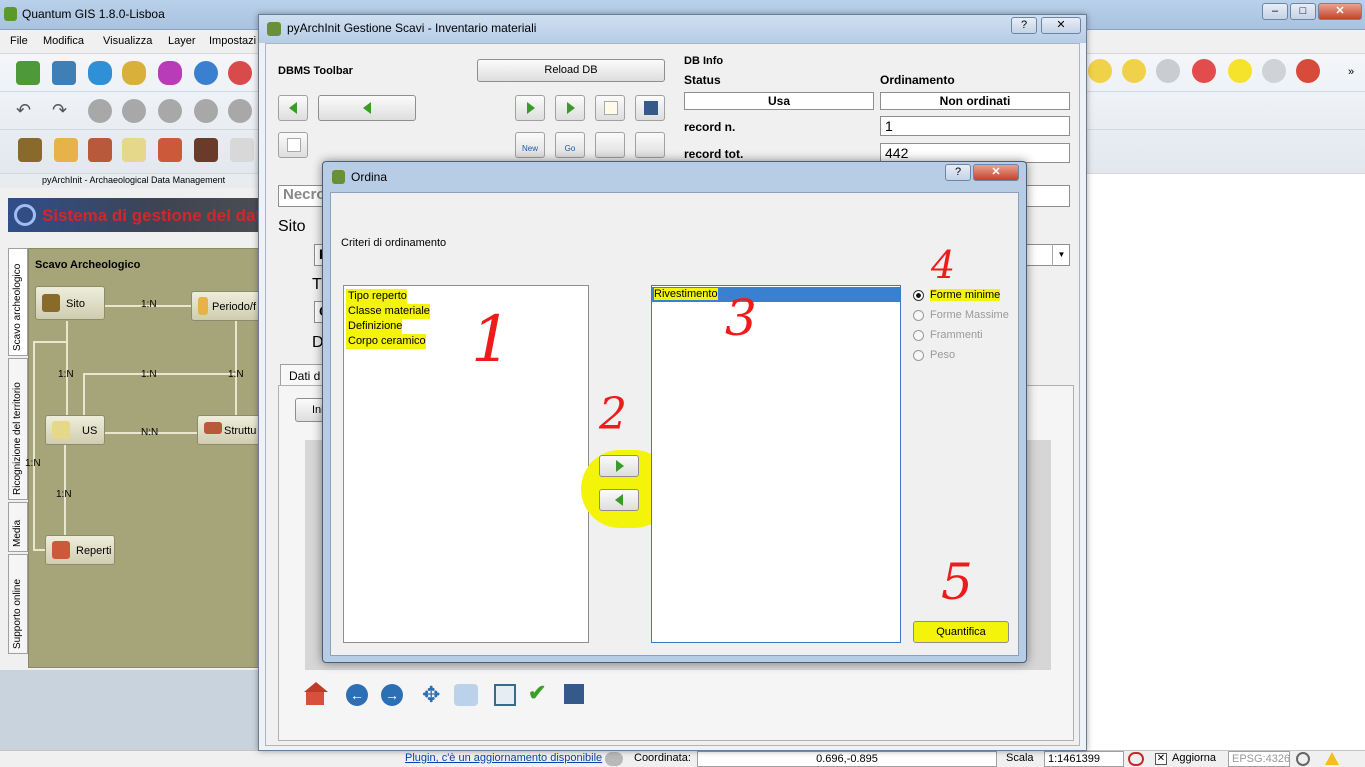 The width and height of the screenshot is (1365, 767). Describe the element at coordinates (242, 150) in the screenshot. I see `skeleton-icon` at that location.